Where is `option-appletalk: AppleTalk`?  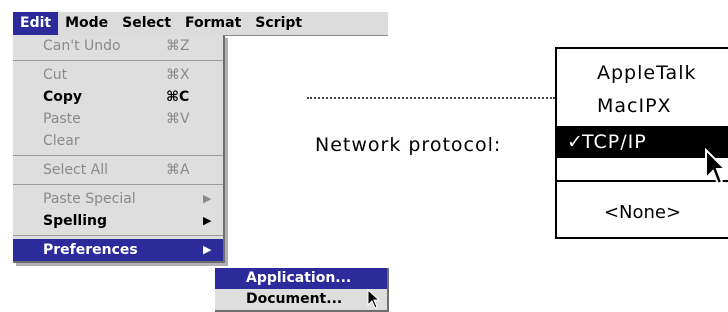 option-appletalk: AppleTalk is located at coordinates (642, 73).